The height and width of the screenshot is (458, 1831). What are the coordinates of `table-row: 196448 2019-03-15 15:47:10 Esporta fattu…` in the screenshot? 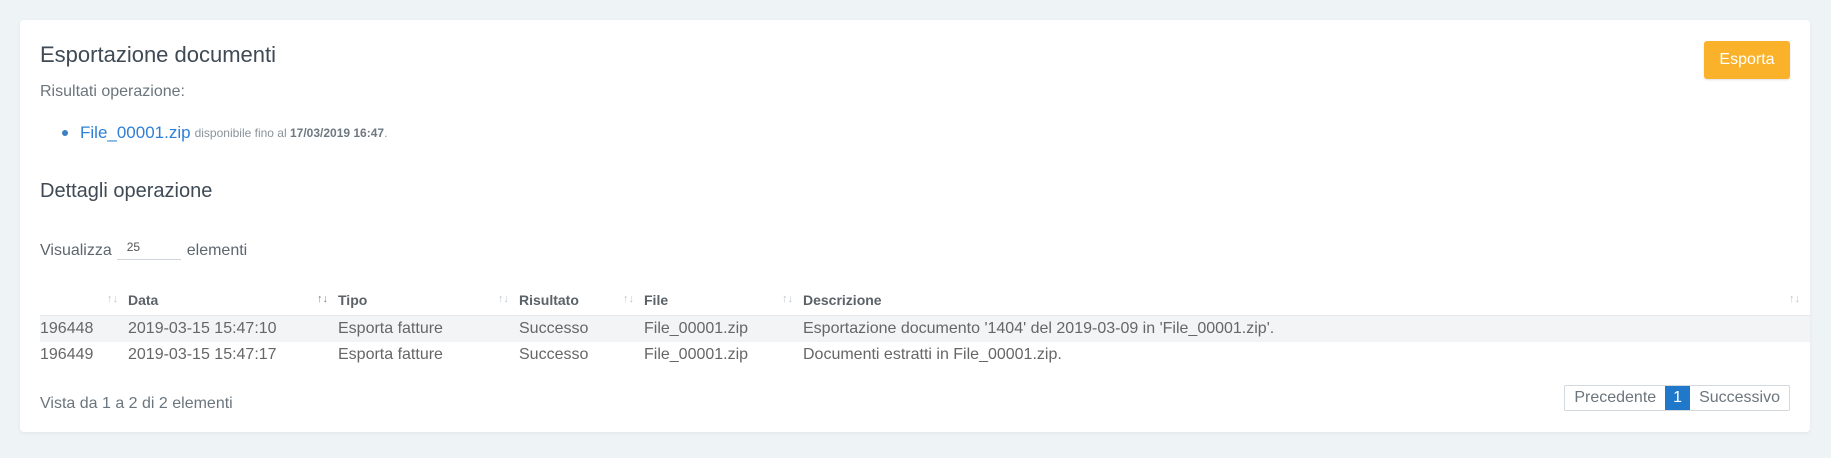 It's located at (925, 328).